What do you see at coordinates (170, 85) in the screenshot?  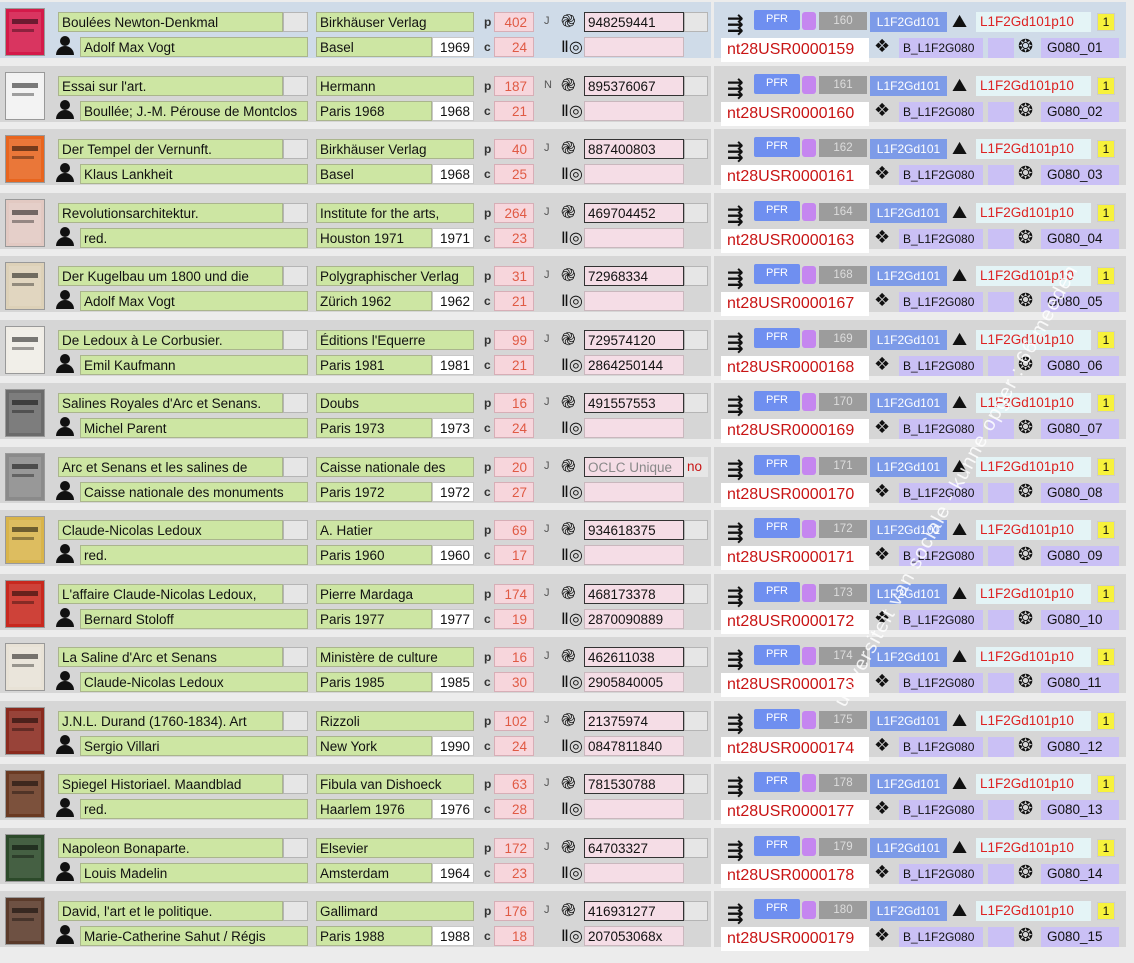 I see `title-field: Essai sur l'art.` at bounding box center [170, 85].